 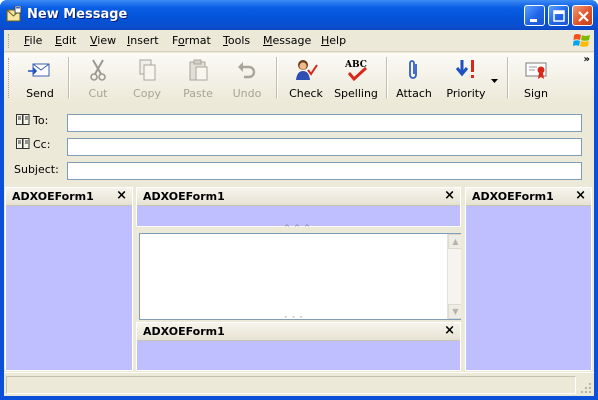 I want to click on menu-grip, so click(x=9, y=41).